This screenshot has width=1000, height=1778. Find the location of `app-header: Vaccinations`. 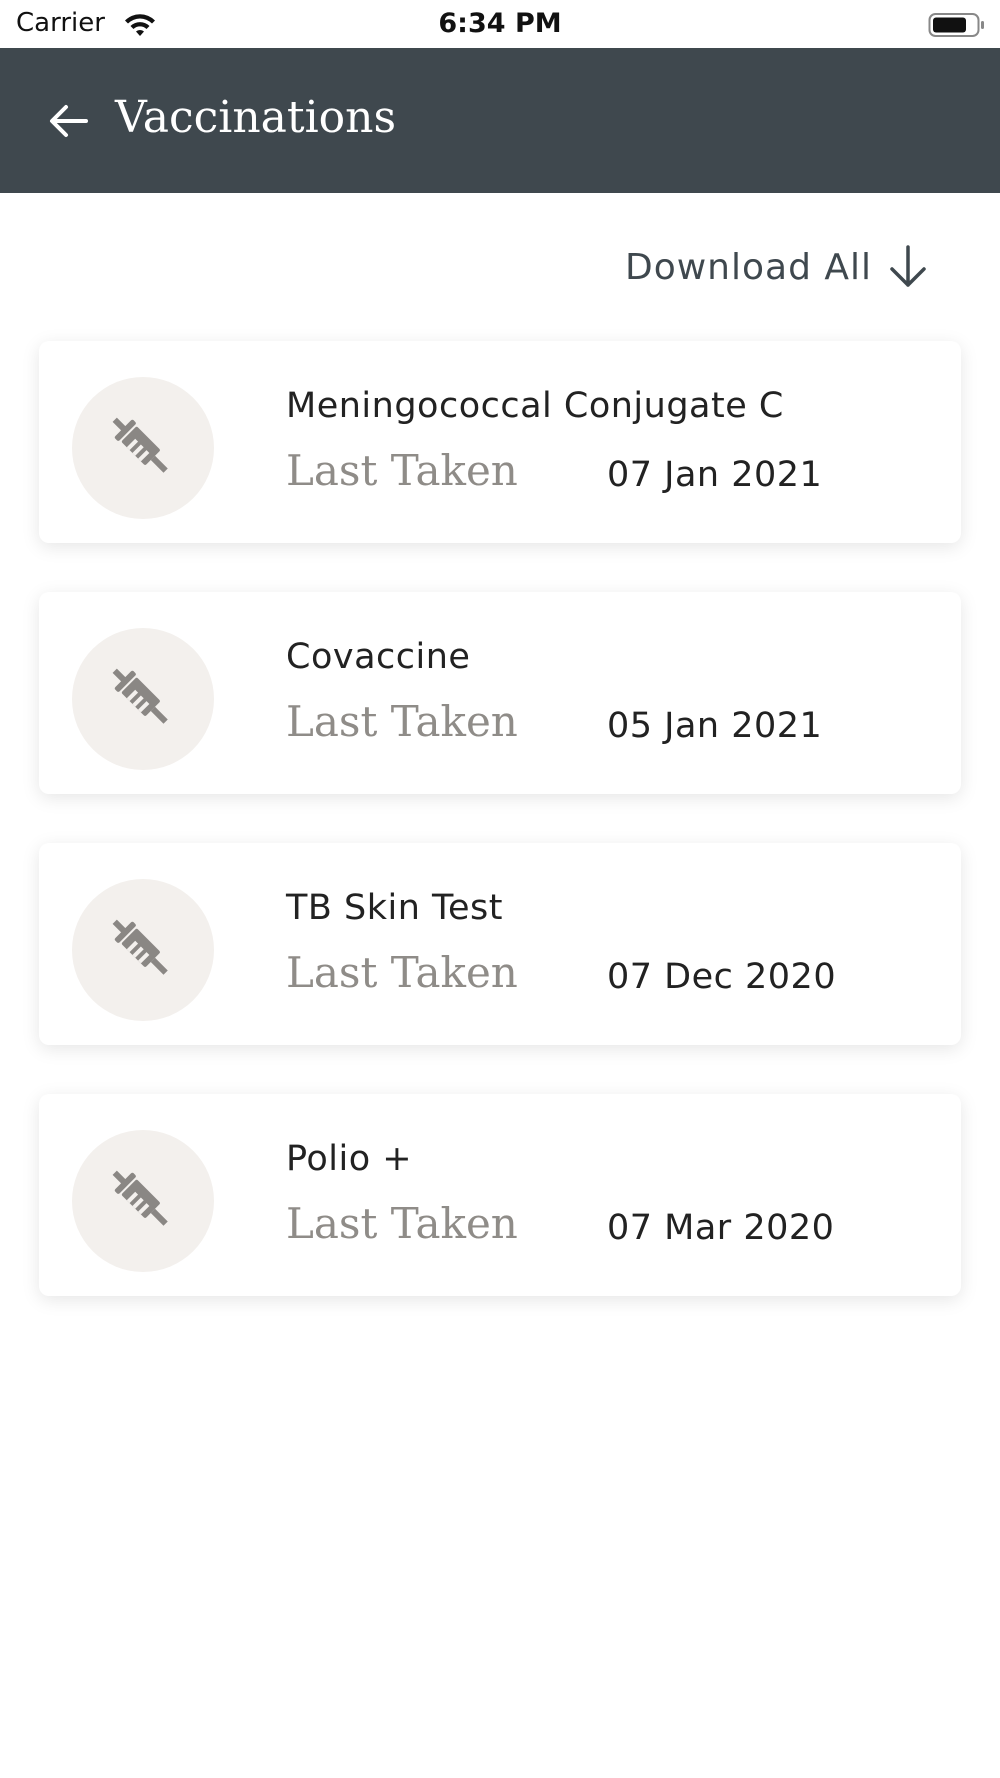

app-header: Vaccinations is located at coordinates (500, 120).